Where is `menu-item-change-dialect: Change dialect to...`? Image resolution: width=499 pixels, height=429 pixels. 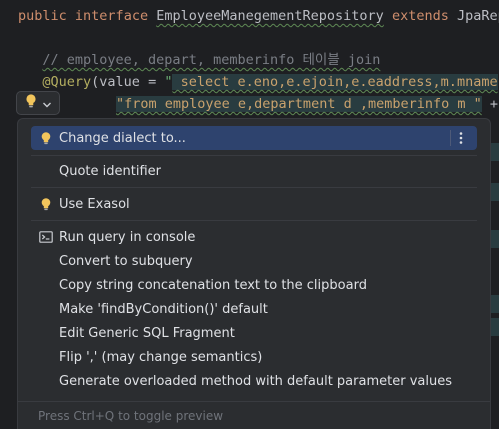
menu-item-change-dialect: Change dialect to... is located at coordinates (254, 138).